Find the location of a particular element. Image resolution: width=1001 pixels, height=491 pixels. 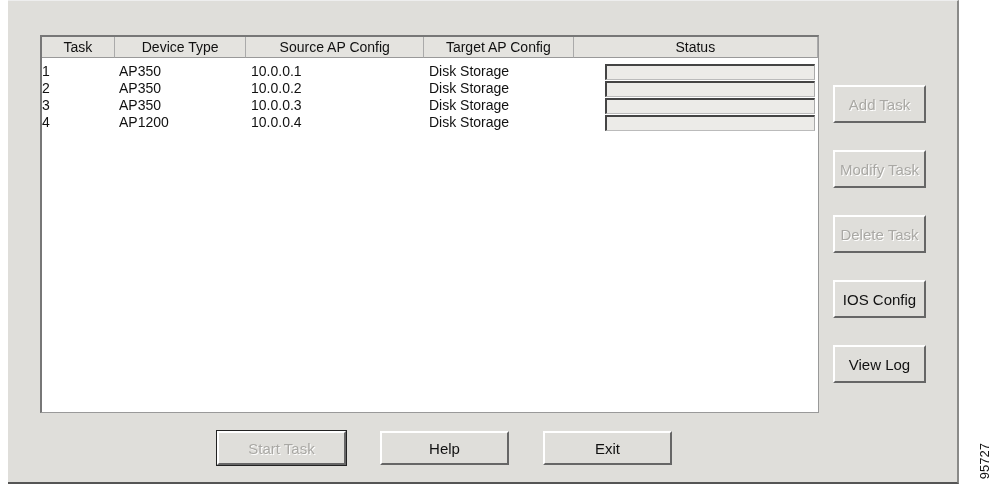

table-cell-text: 10.0.0.4 is located at coordinates (276, 122).